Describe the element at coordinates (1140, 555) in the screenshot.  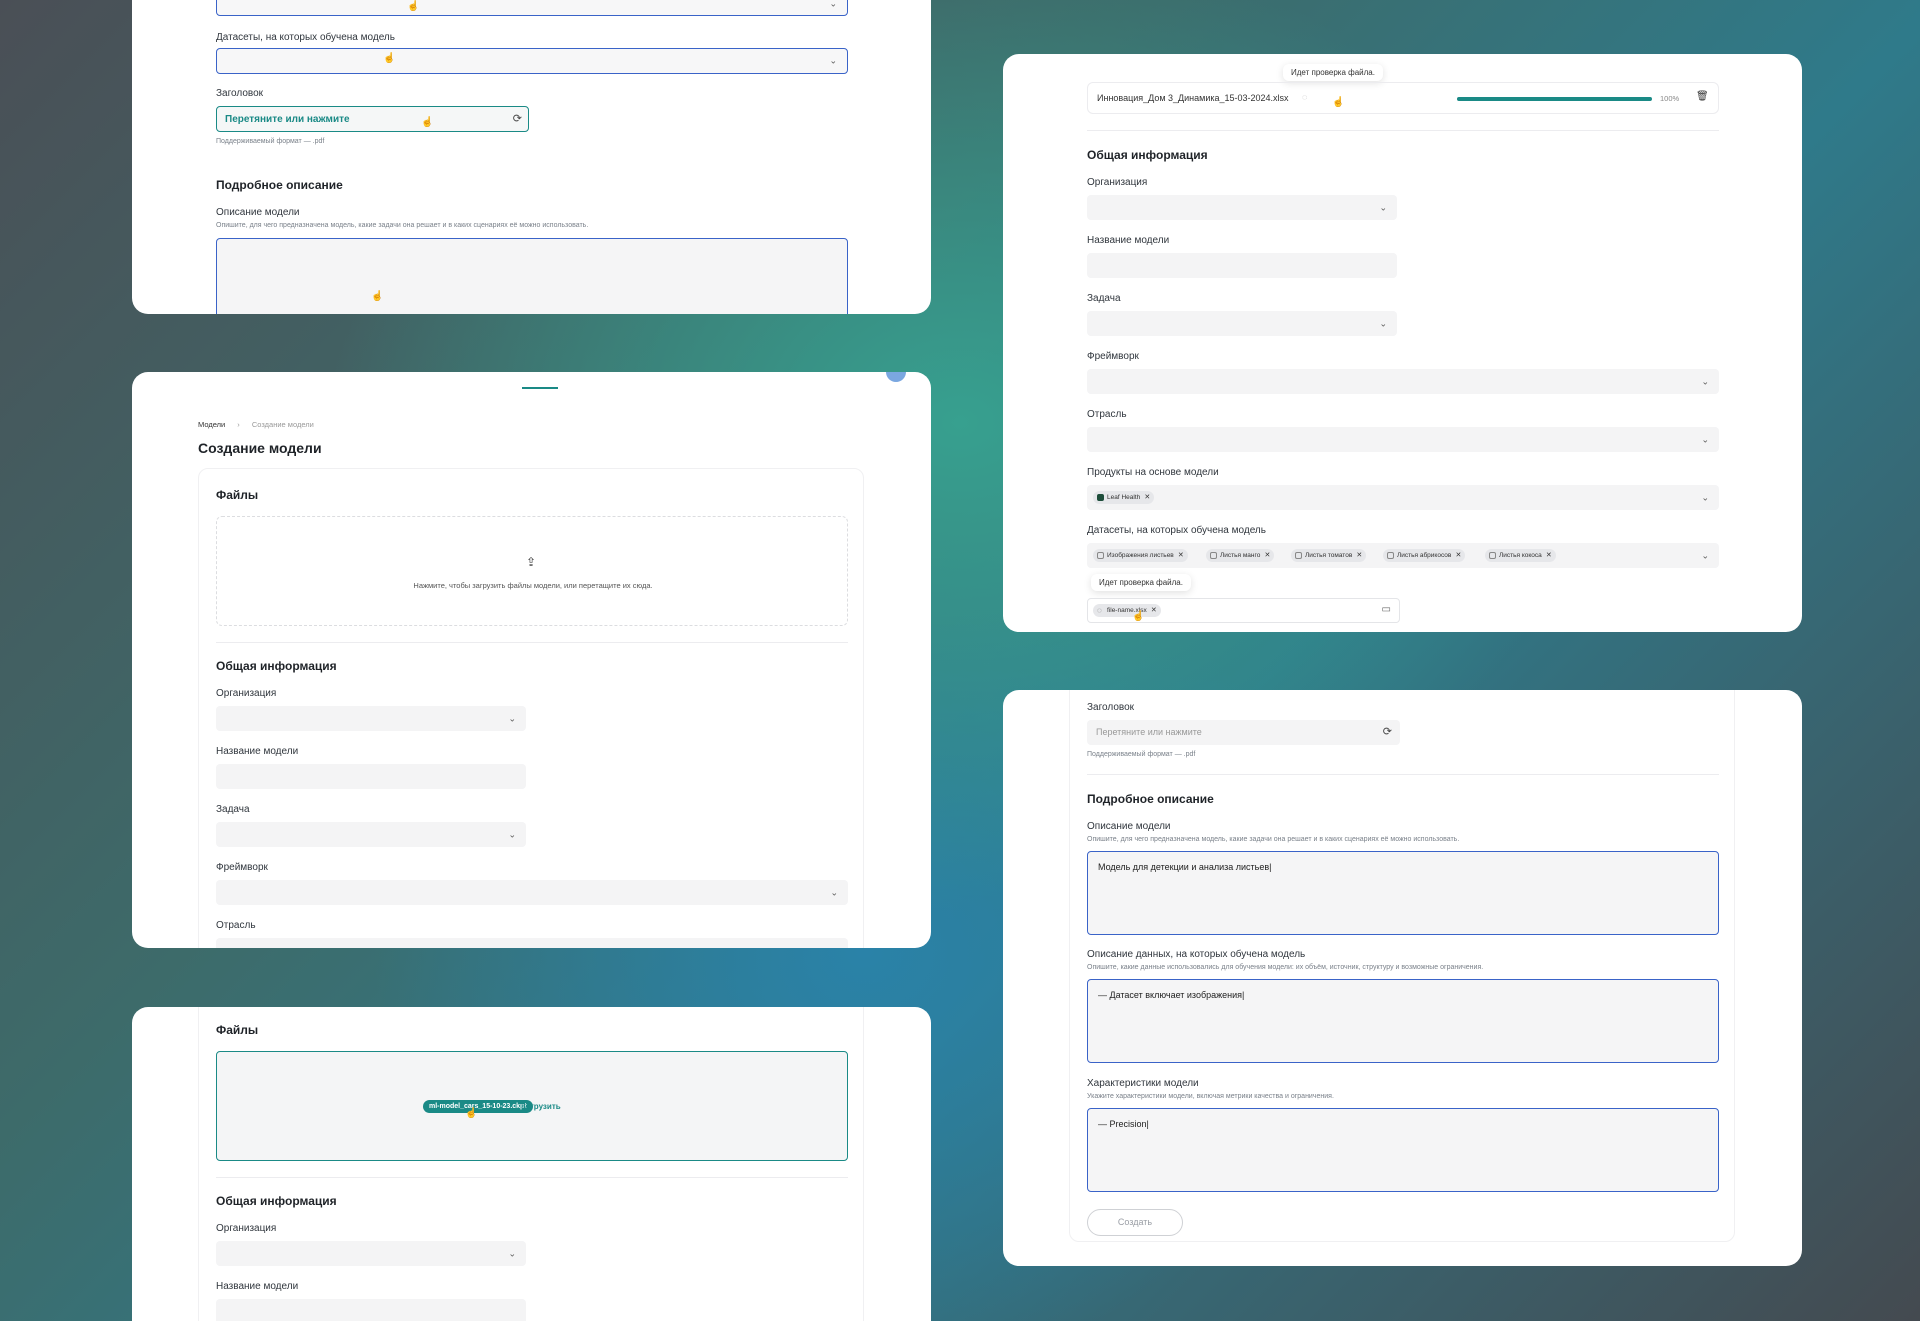
I see `dataset-tag: Изображения листьев ✕` at that location.